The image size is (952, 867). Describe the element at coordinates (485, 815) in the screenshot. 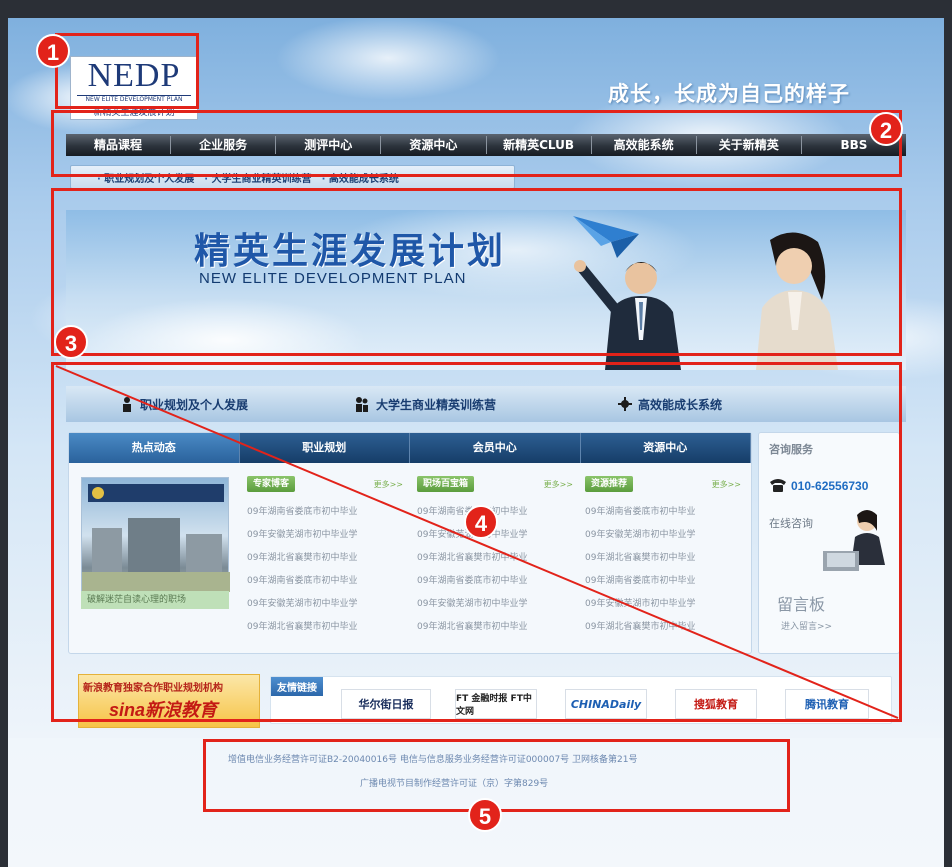

I see `annotation-marker-5: 5` at that location.